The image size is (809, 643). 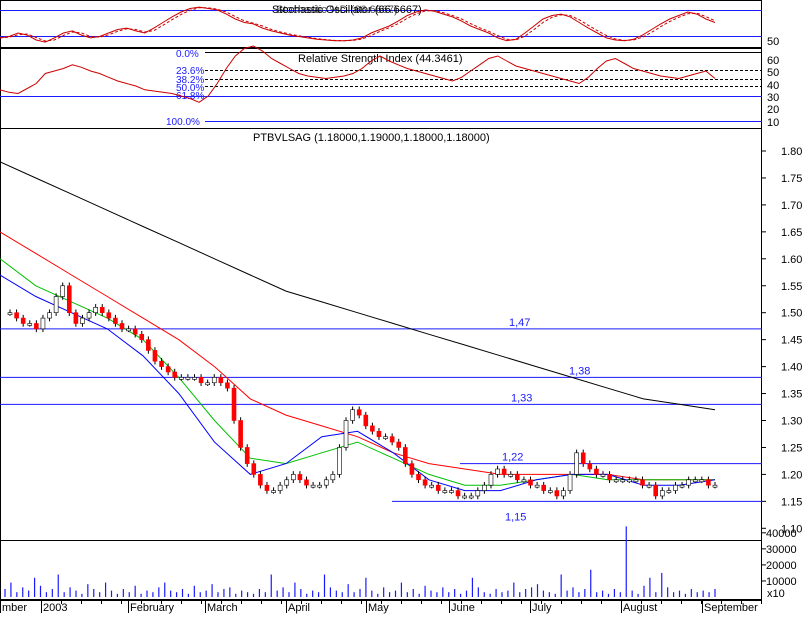 What do you see at coordinates (152, 608) in the screenshot?
I see `date-tick-label: February` at bounding box center [152, 608].